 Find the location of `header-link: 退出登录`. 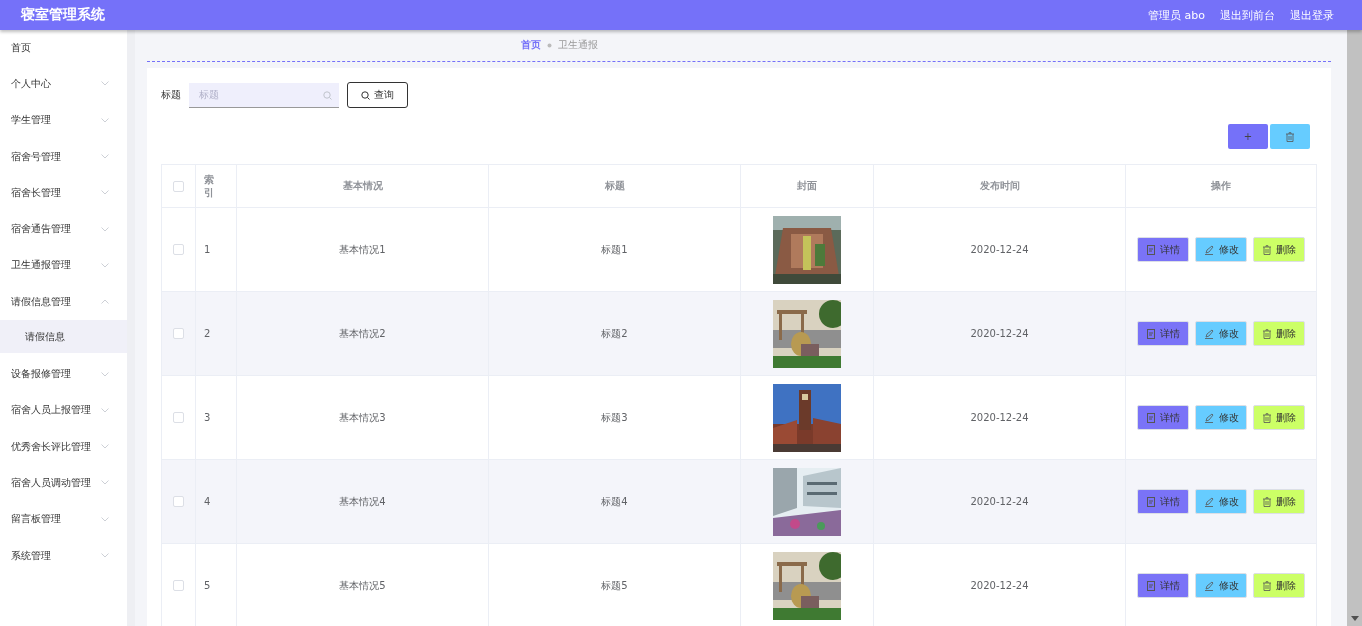

header-link: 退出登录 is located at coordinates (1312, 15).